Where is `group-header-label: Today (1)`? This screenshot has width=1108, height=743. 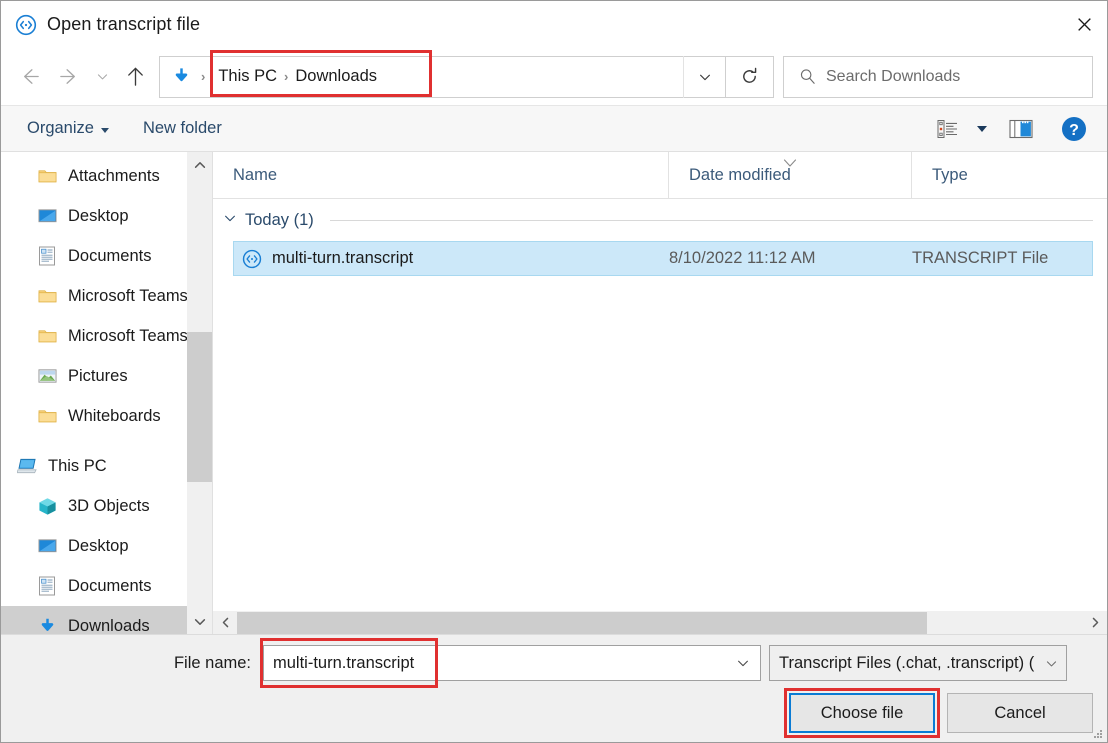 group-header-label: Today (1) is located at coordinates (279, 219).